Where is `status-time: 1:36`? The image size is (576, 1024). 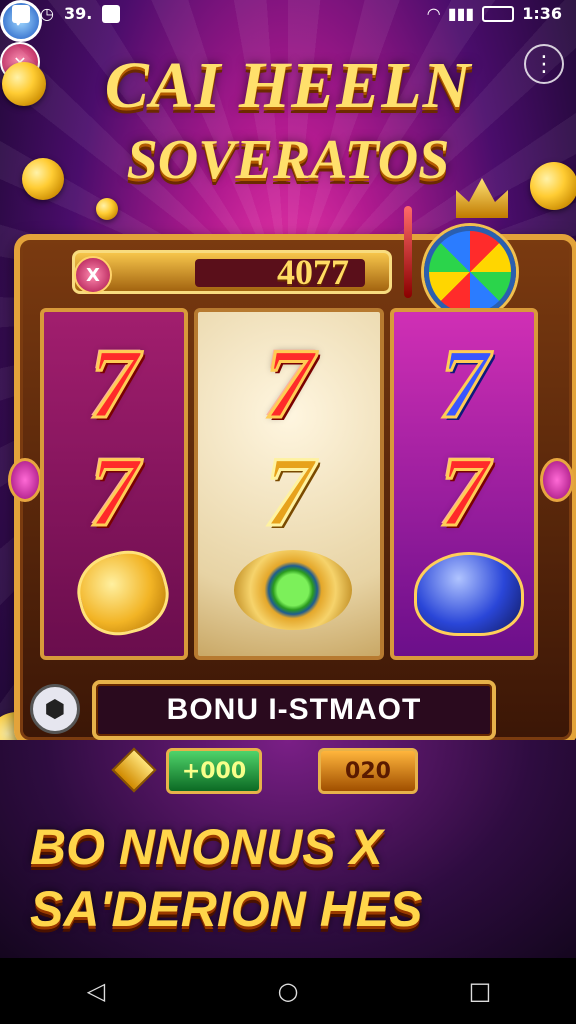 status-time: 1:36 is located at coordinates (542, 13).